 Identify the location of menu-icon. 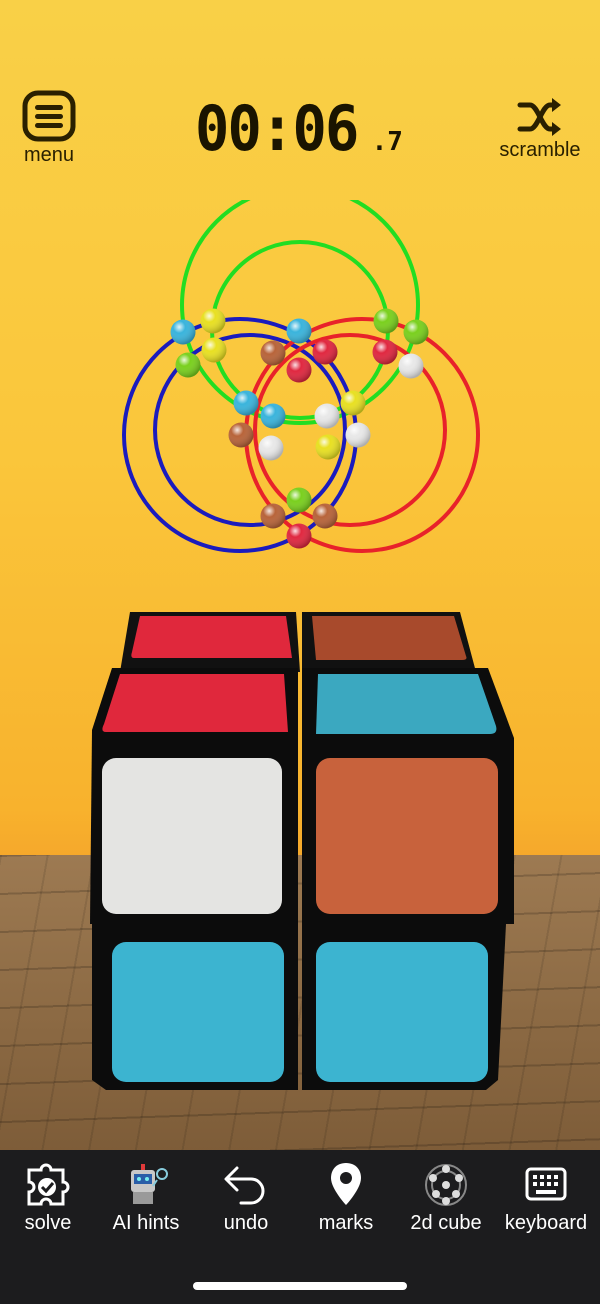
(49, 116).